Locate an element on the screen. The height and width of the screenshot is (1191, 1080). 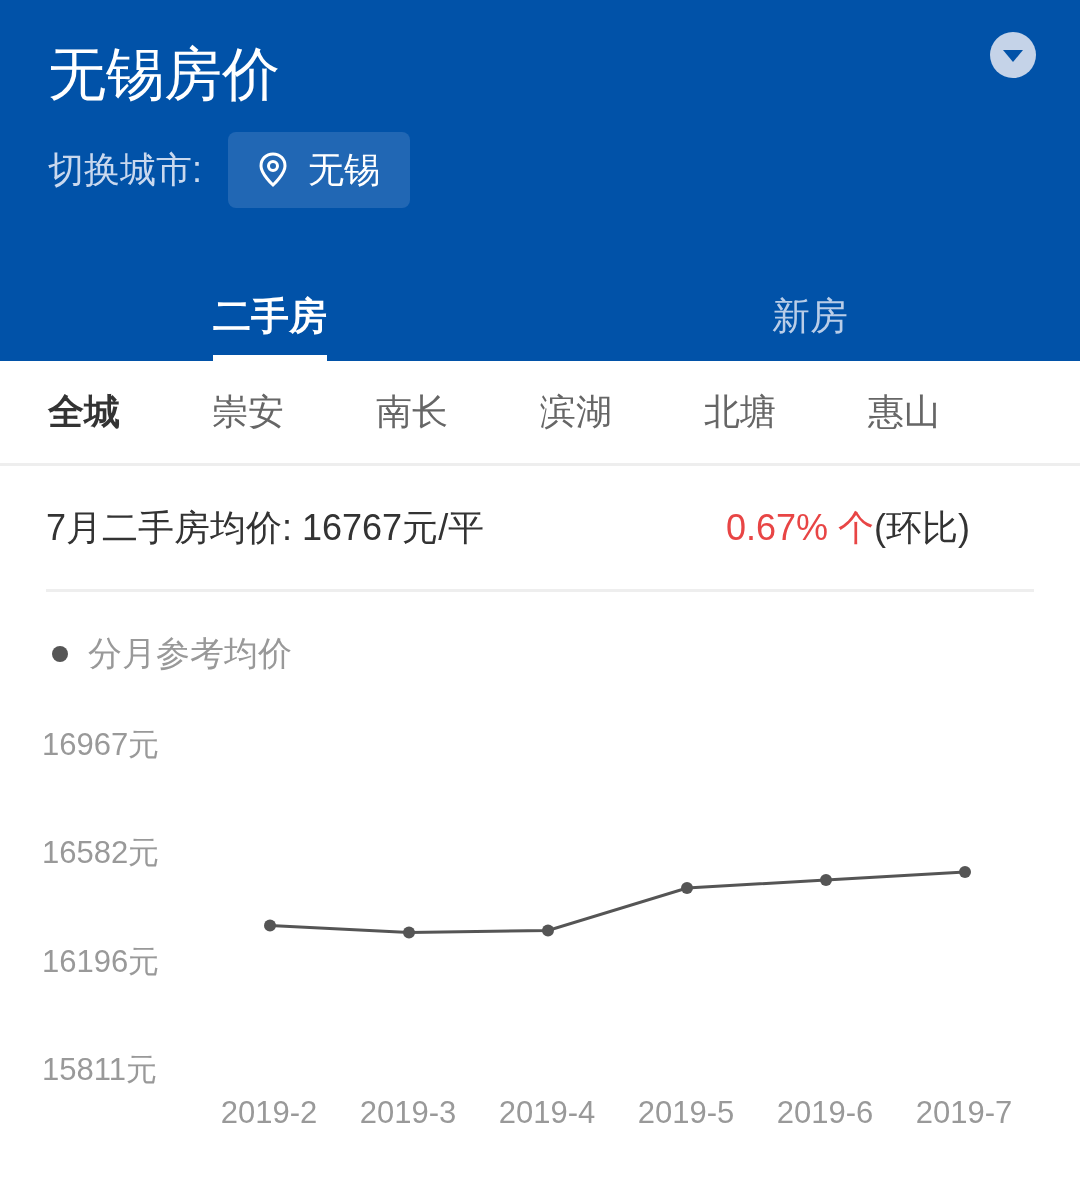
district-tab: 北塘 is located at coordinates (786, 412).